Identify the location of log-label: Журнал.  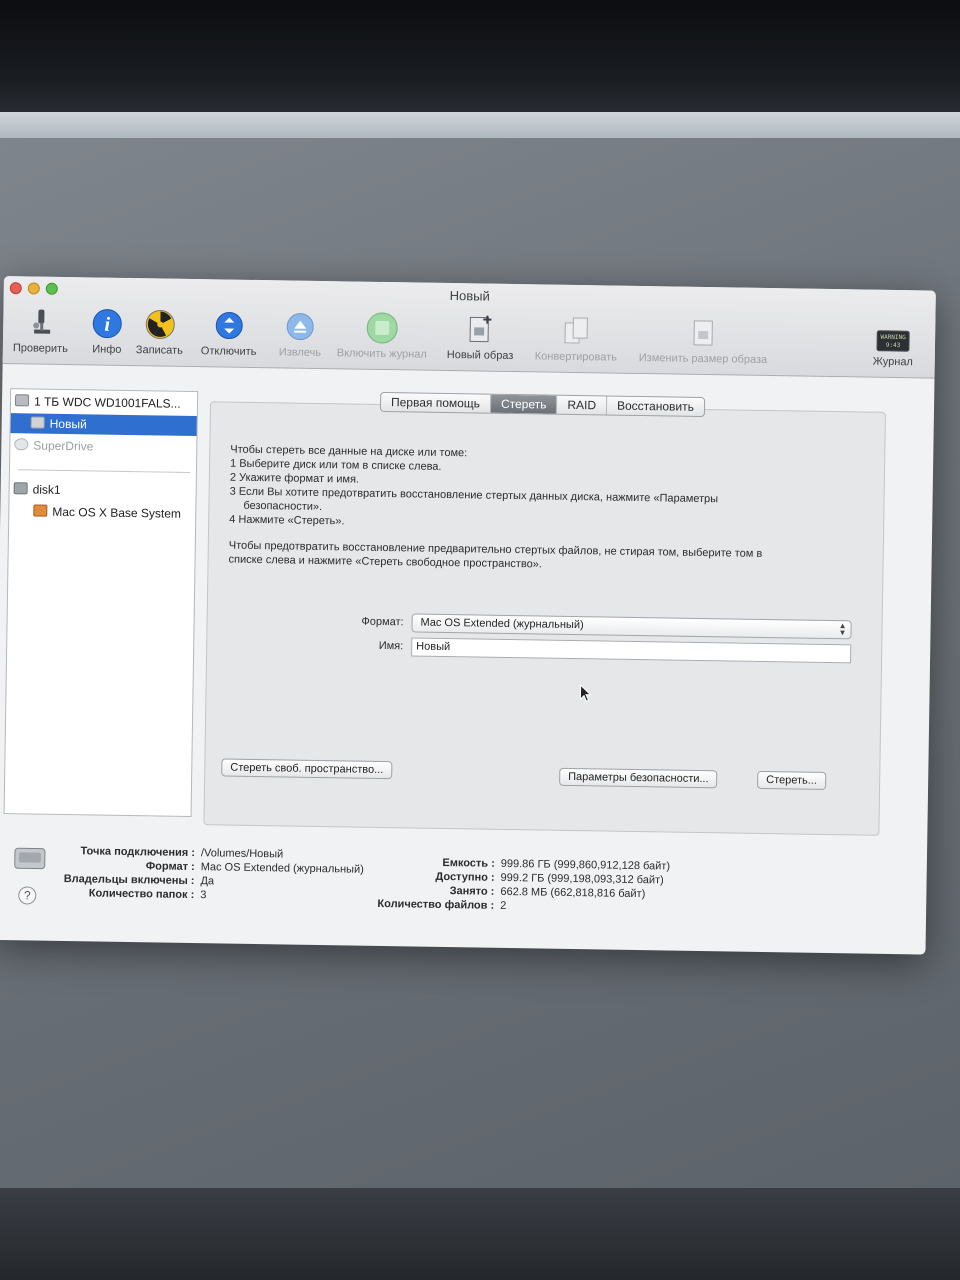
(892, 362).